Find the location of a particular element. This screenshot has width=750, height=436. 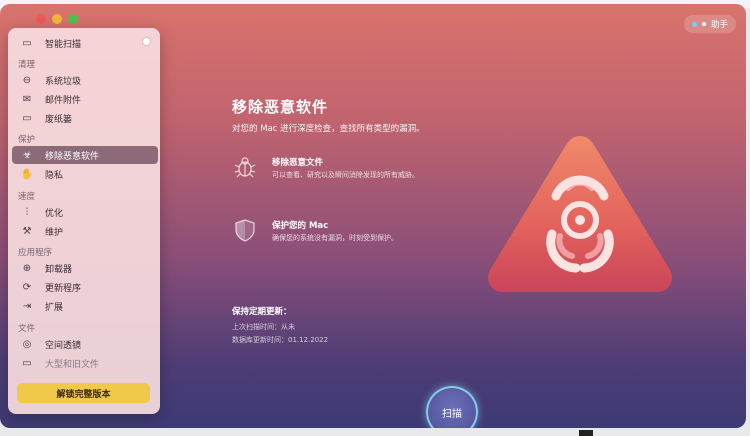

sidebar-item-label: 智能扫描 is located at coordinates (63, 44).